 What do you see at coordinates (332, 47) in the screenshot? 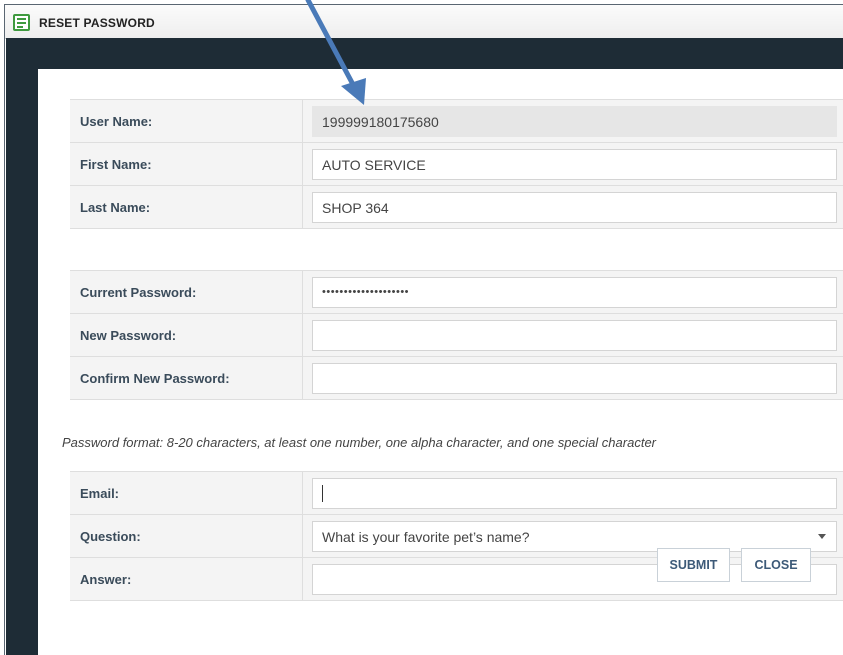
I see `arrow-shaft` at bounding box center [332, 47].